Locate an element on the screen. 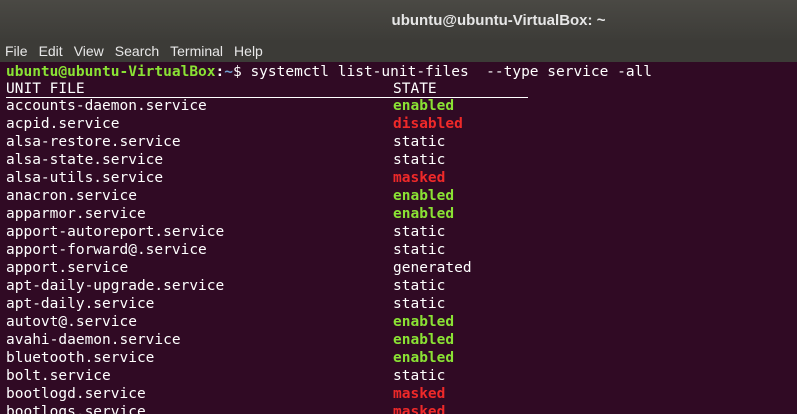 The width and height of the screenshot is (797, 414). table-row: apport-autoreport.service static is located at coordinates (396, 232).